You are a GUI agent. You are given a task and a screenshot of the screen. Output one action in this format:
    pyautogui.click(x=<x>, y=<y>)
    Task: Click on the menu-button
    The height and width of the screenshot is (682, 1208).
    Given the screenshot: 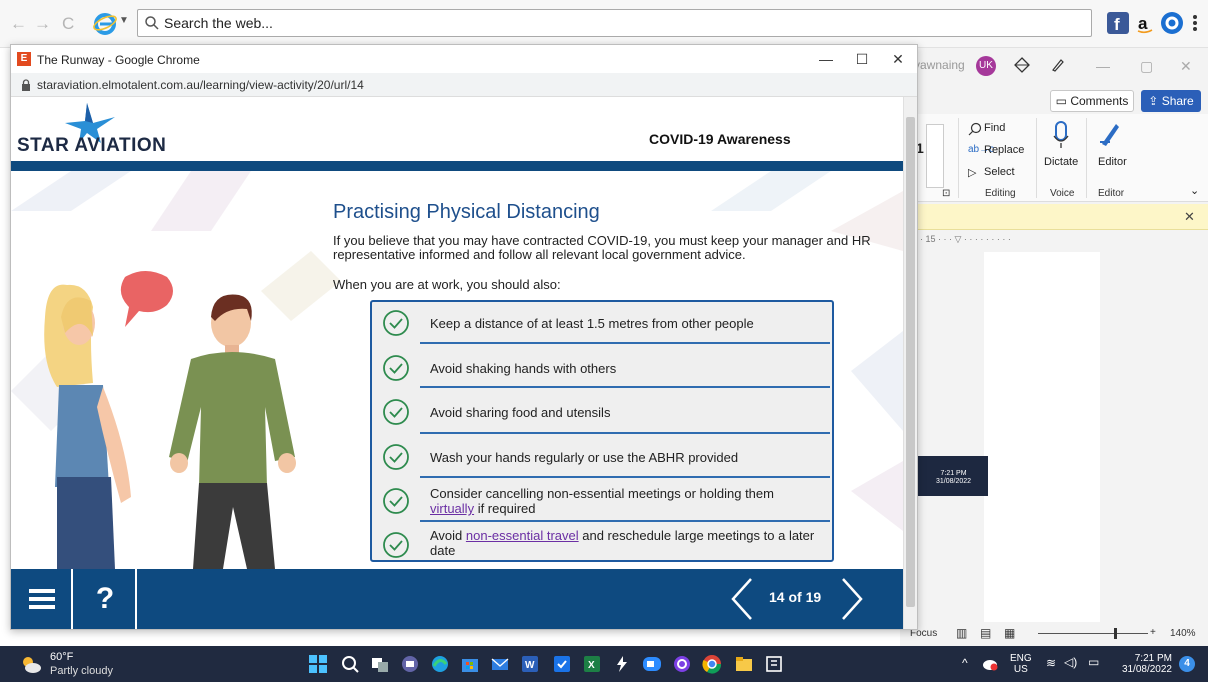 What is the action you would take?
    pyautogui.click(x=42, y=599)
    